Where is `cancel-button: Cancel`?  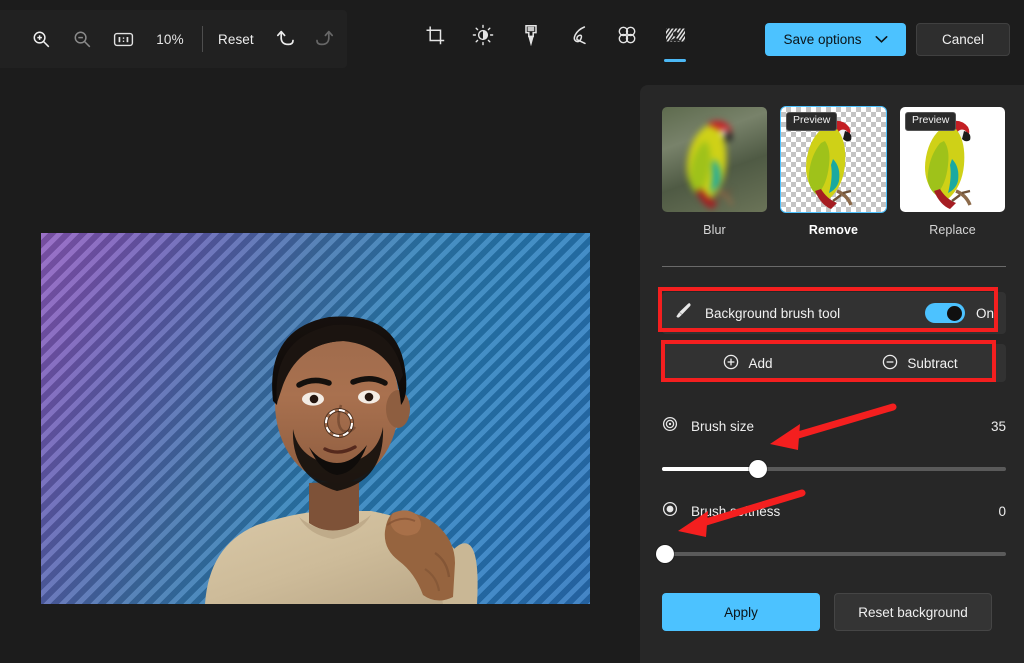
cancel-button: Cancel is located at coordinates (963, 39).